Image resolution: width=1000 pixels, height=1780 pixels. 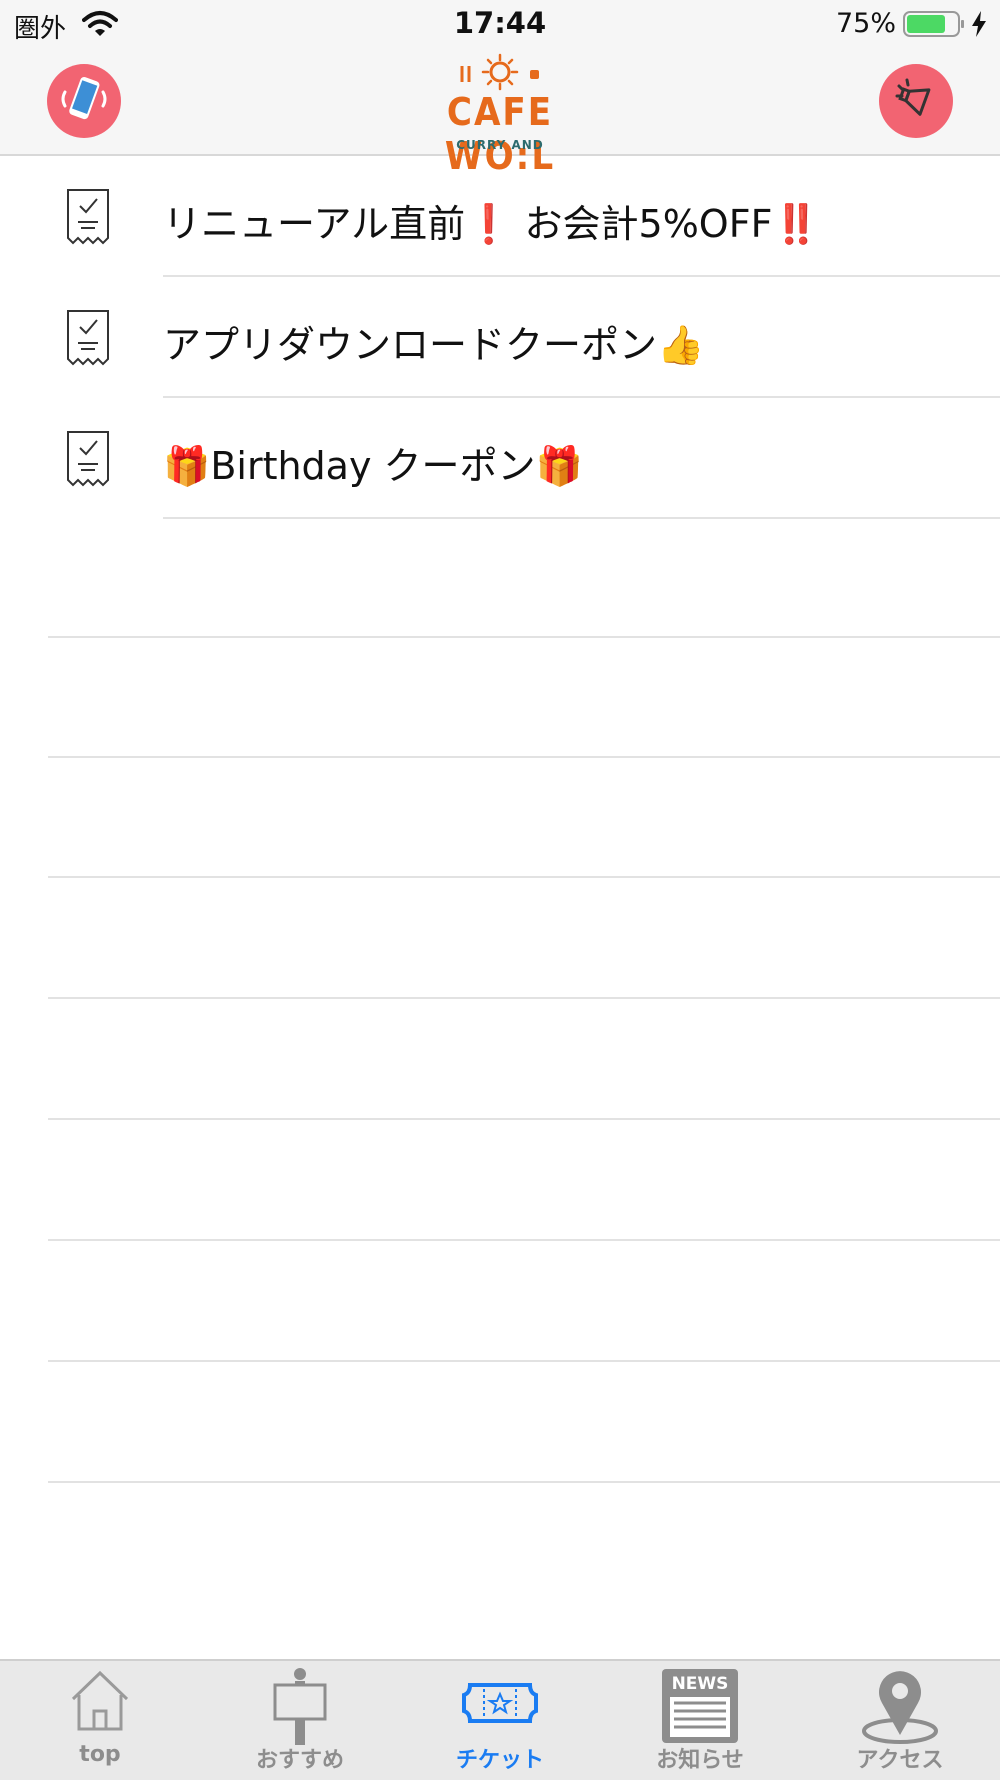 I want to click on charging-bolt-icon, so click(x=979, y=26).